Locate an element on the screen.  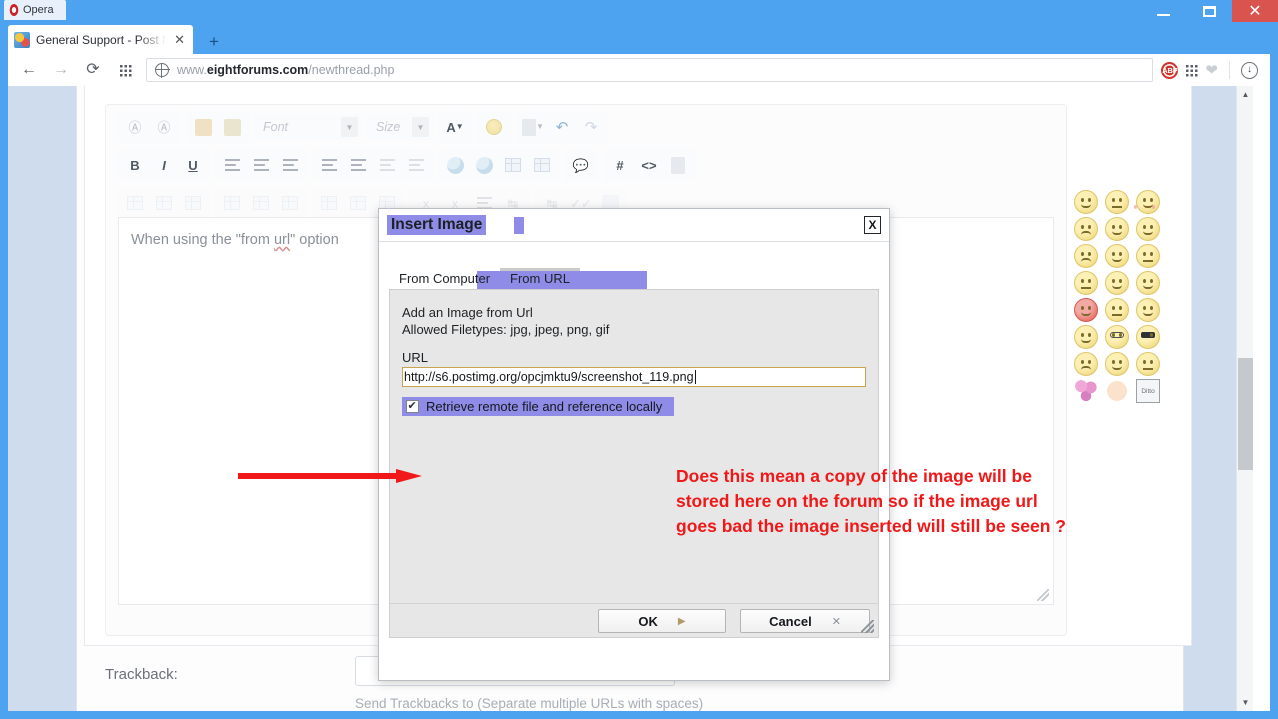
ordered-list-icon is located at coordinates (329, 165).